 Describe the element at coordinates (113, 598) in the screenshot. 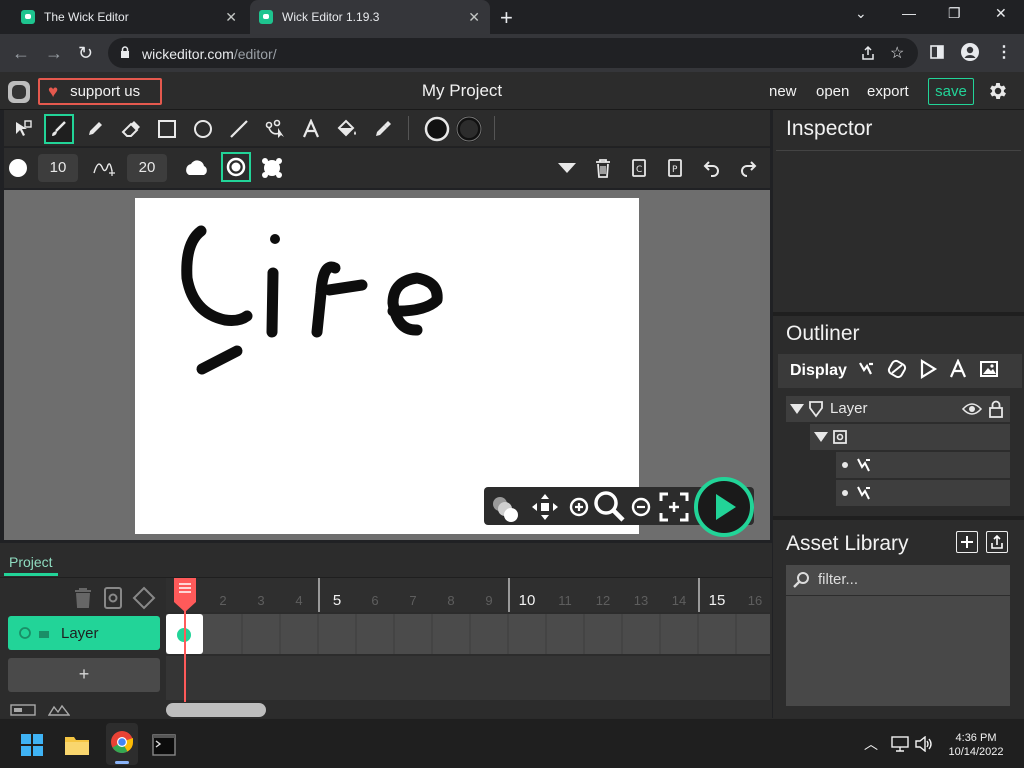

I see `add-tween-icon` at that location.